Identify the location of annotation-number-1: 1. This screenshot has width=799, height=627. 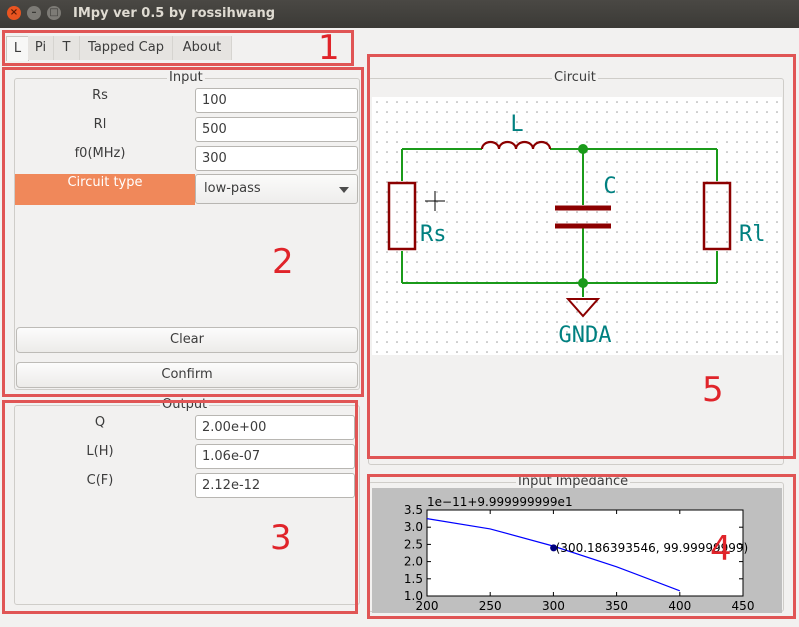
(329, 48).